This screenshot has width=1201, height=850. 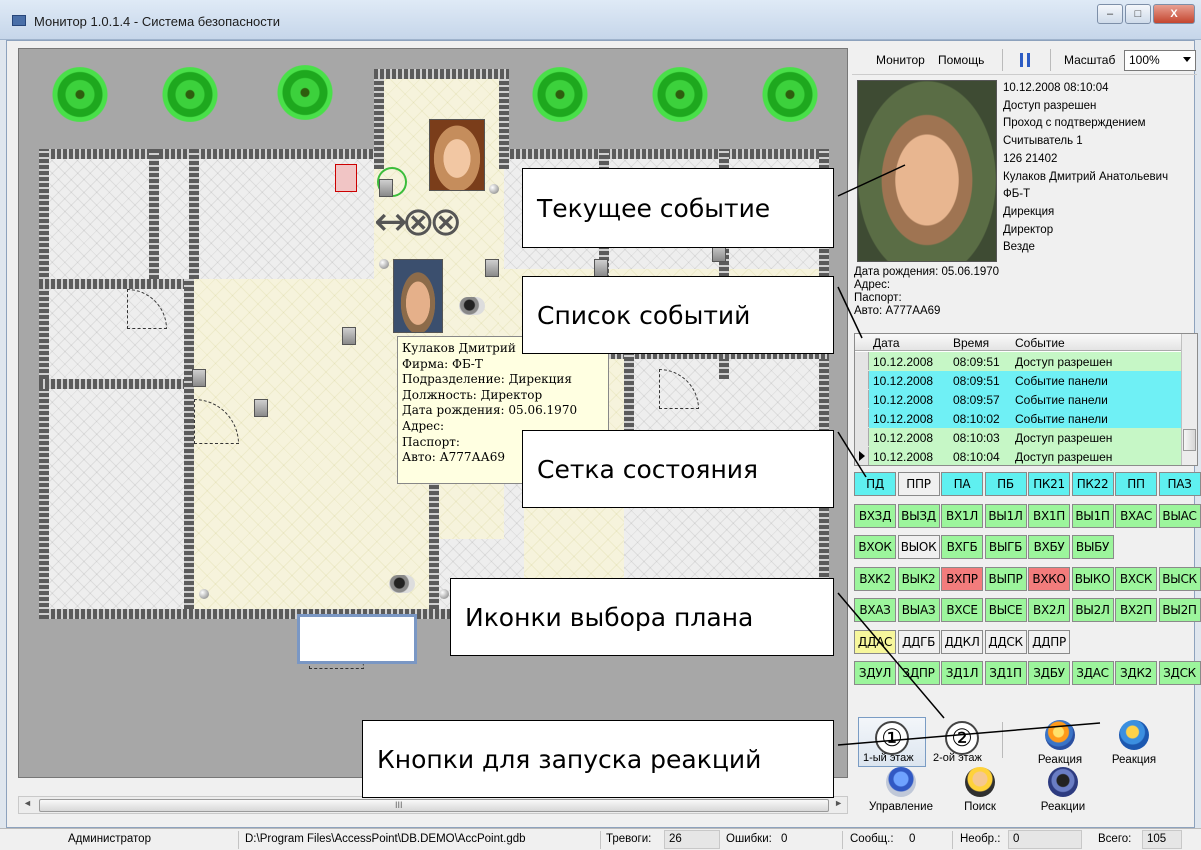 What do you see at coordinates (875, 484) in the screenshot?
I see `status-cell: ПД` at bounding box center [875, 484].